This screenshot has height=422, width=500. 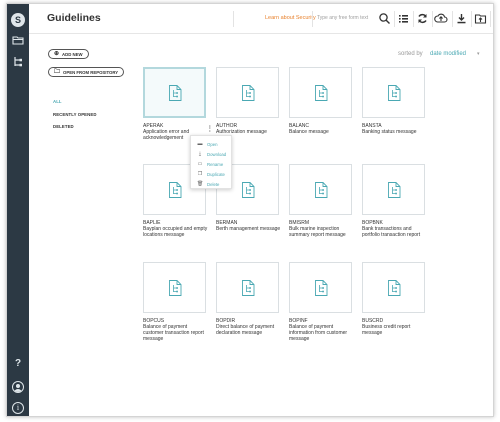 I want to click on menu-item-delete: 🗑 Delete, so click(x=208, y=184).